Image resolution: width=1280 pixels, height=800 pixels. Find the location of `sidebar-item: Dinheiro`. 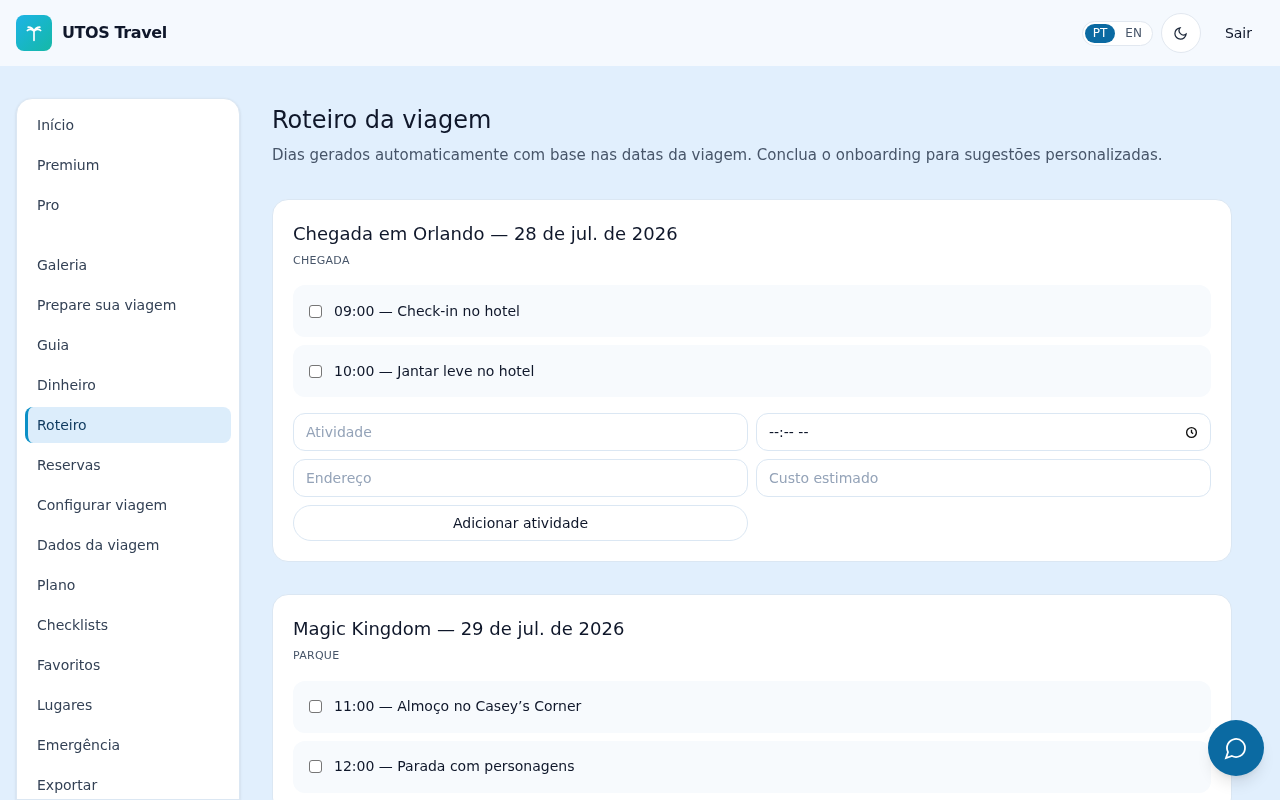

sidebar-item: Dinheiro is located at coordinates (128, 385).